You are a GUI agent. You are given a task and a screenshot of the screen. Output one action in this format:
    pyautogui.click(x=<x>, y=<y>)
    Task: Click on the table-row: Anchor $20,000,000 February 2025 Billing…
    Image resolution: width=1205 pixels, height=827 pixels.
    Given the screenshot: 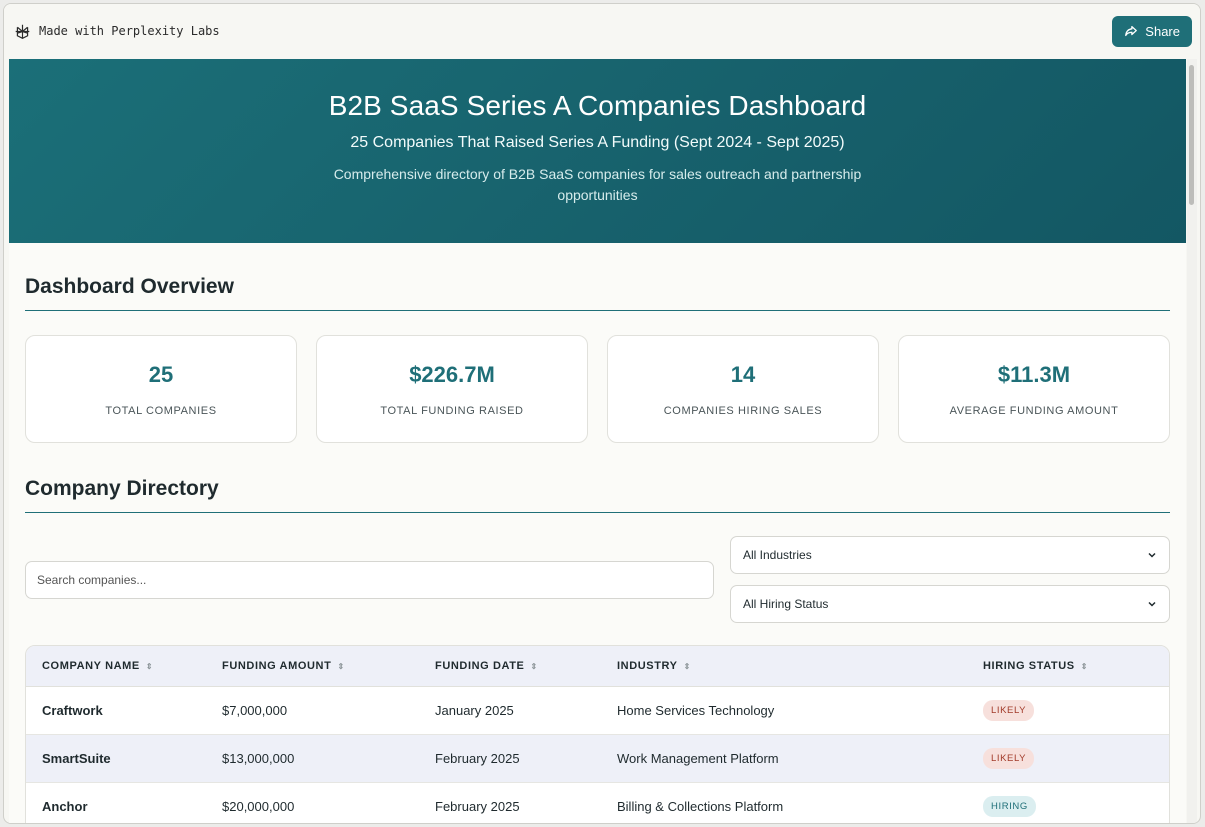 What is the action you would take?
    pyautogui.click(x=597, y=803)
    